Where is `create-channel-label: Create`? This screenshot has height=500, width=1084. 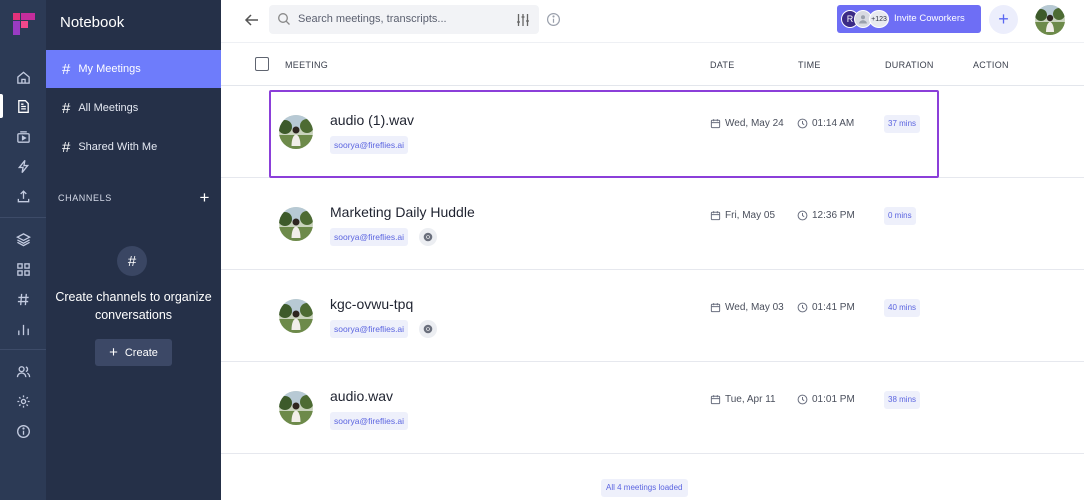
create-channel-label: Create is located at coordinates (141, 352).